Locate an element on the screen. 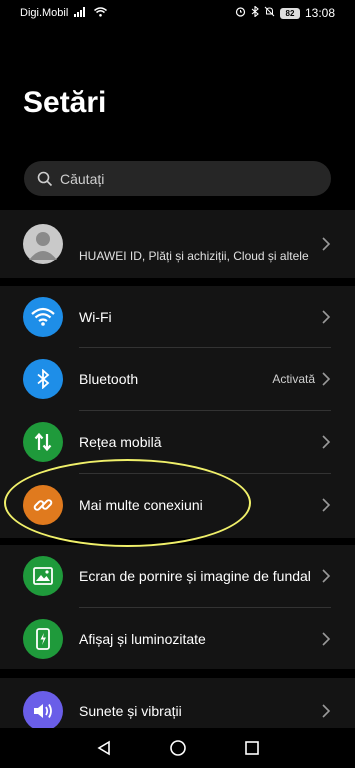 The height and width of the screenshot is (768, 355). search-icon is located at coordinates (45, 179).